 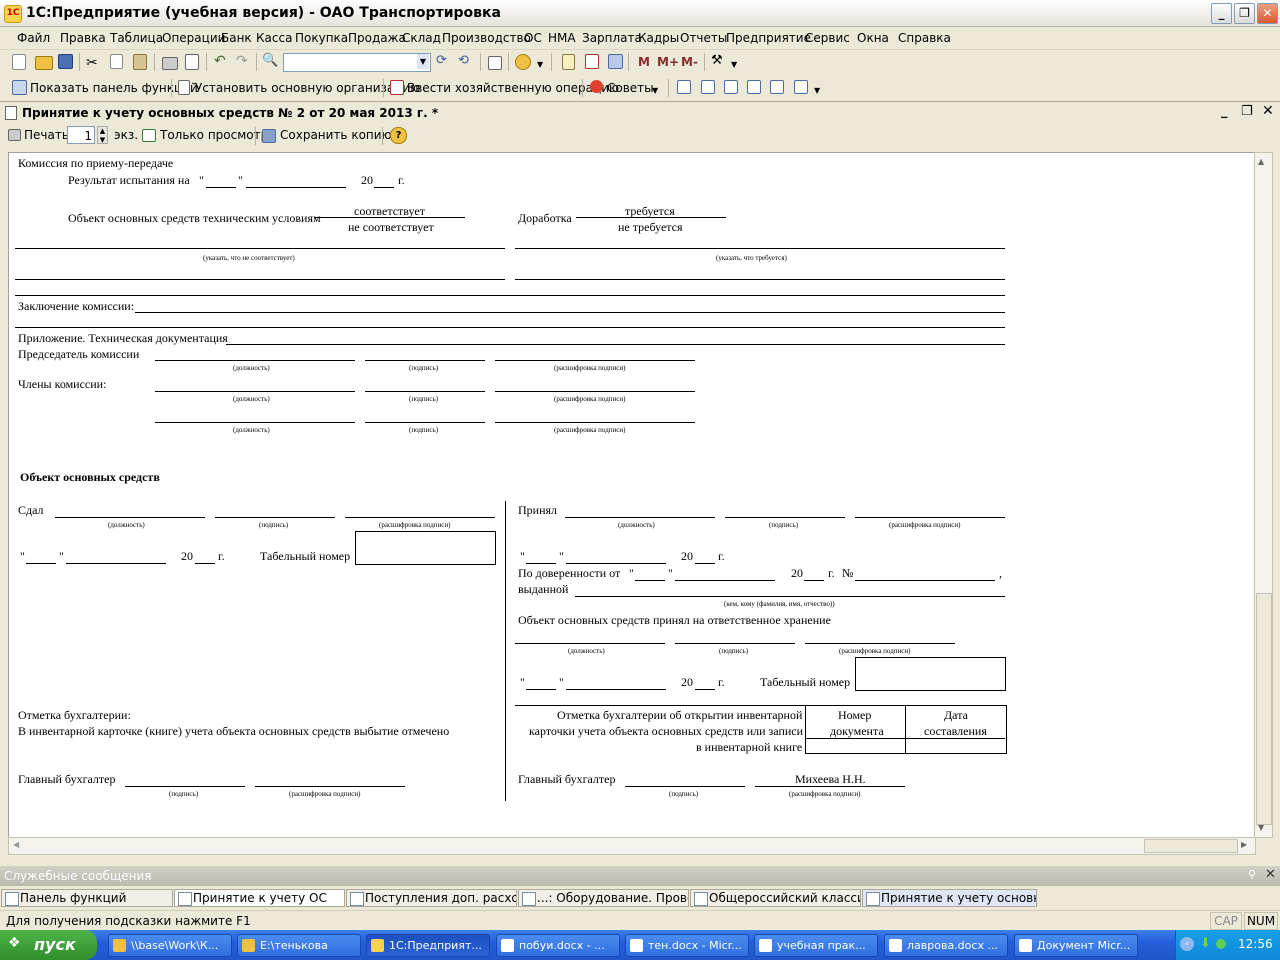 What do you see at coordinates (924, 38) in the screenshot?
I see `menu-help: Справка` at bounding box center [924, 38].